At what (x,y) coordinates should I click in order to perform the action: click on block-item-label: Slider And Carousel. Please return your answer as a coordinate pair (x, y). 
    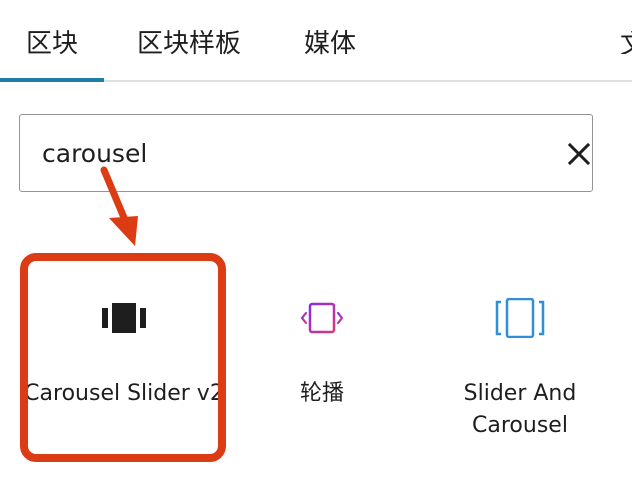
    Looking at the image, I should click on (520, 409).